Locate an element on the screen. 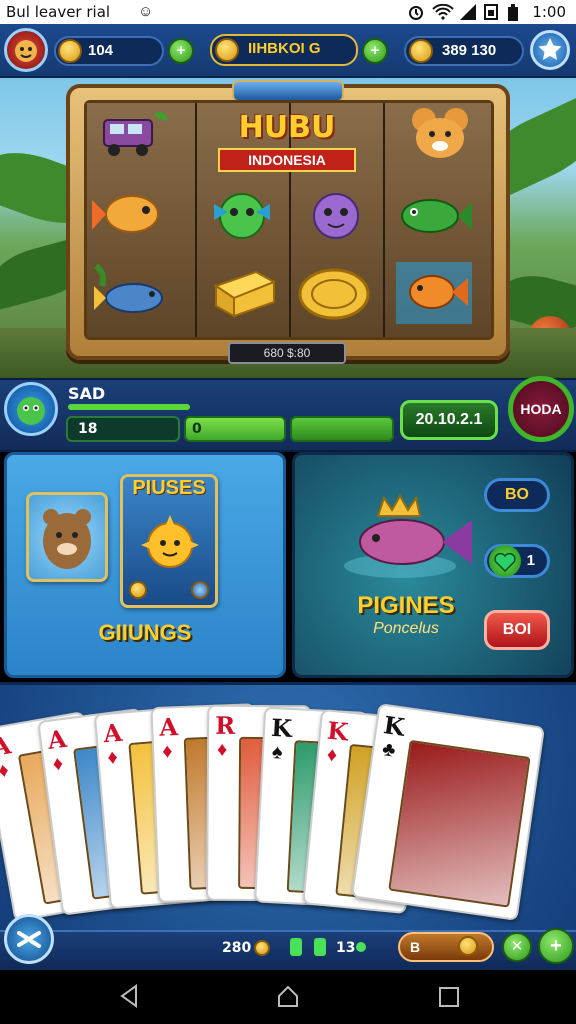 Image resolution: width=576 pixels, height=1024 pixels. bottom-dot-icon is located at coordinates (361, 947).